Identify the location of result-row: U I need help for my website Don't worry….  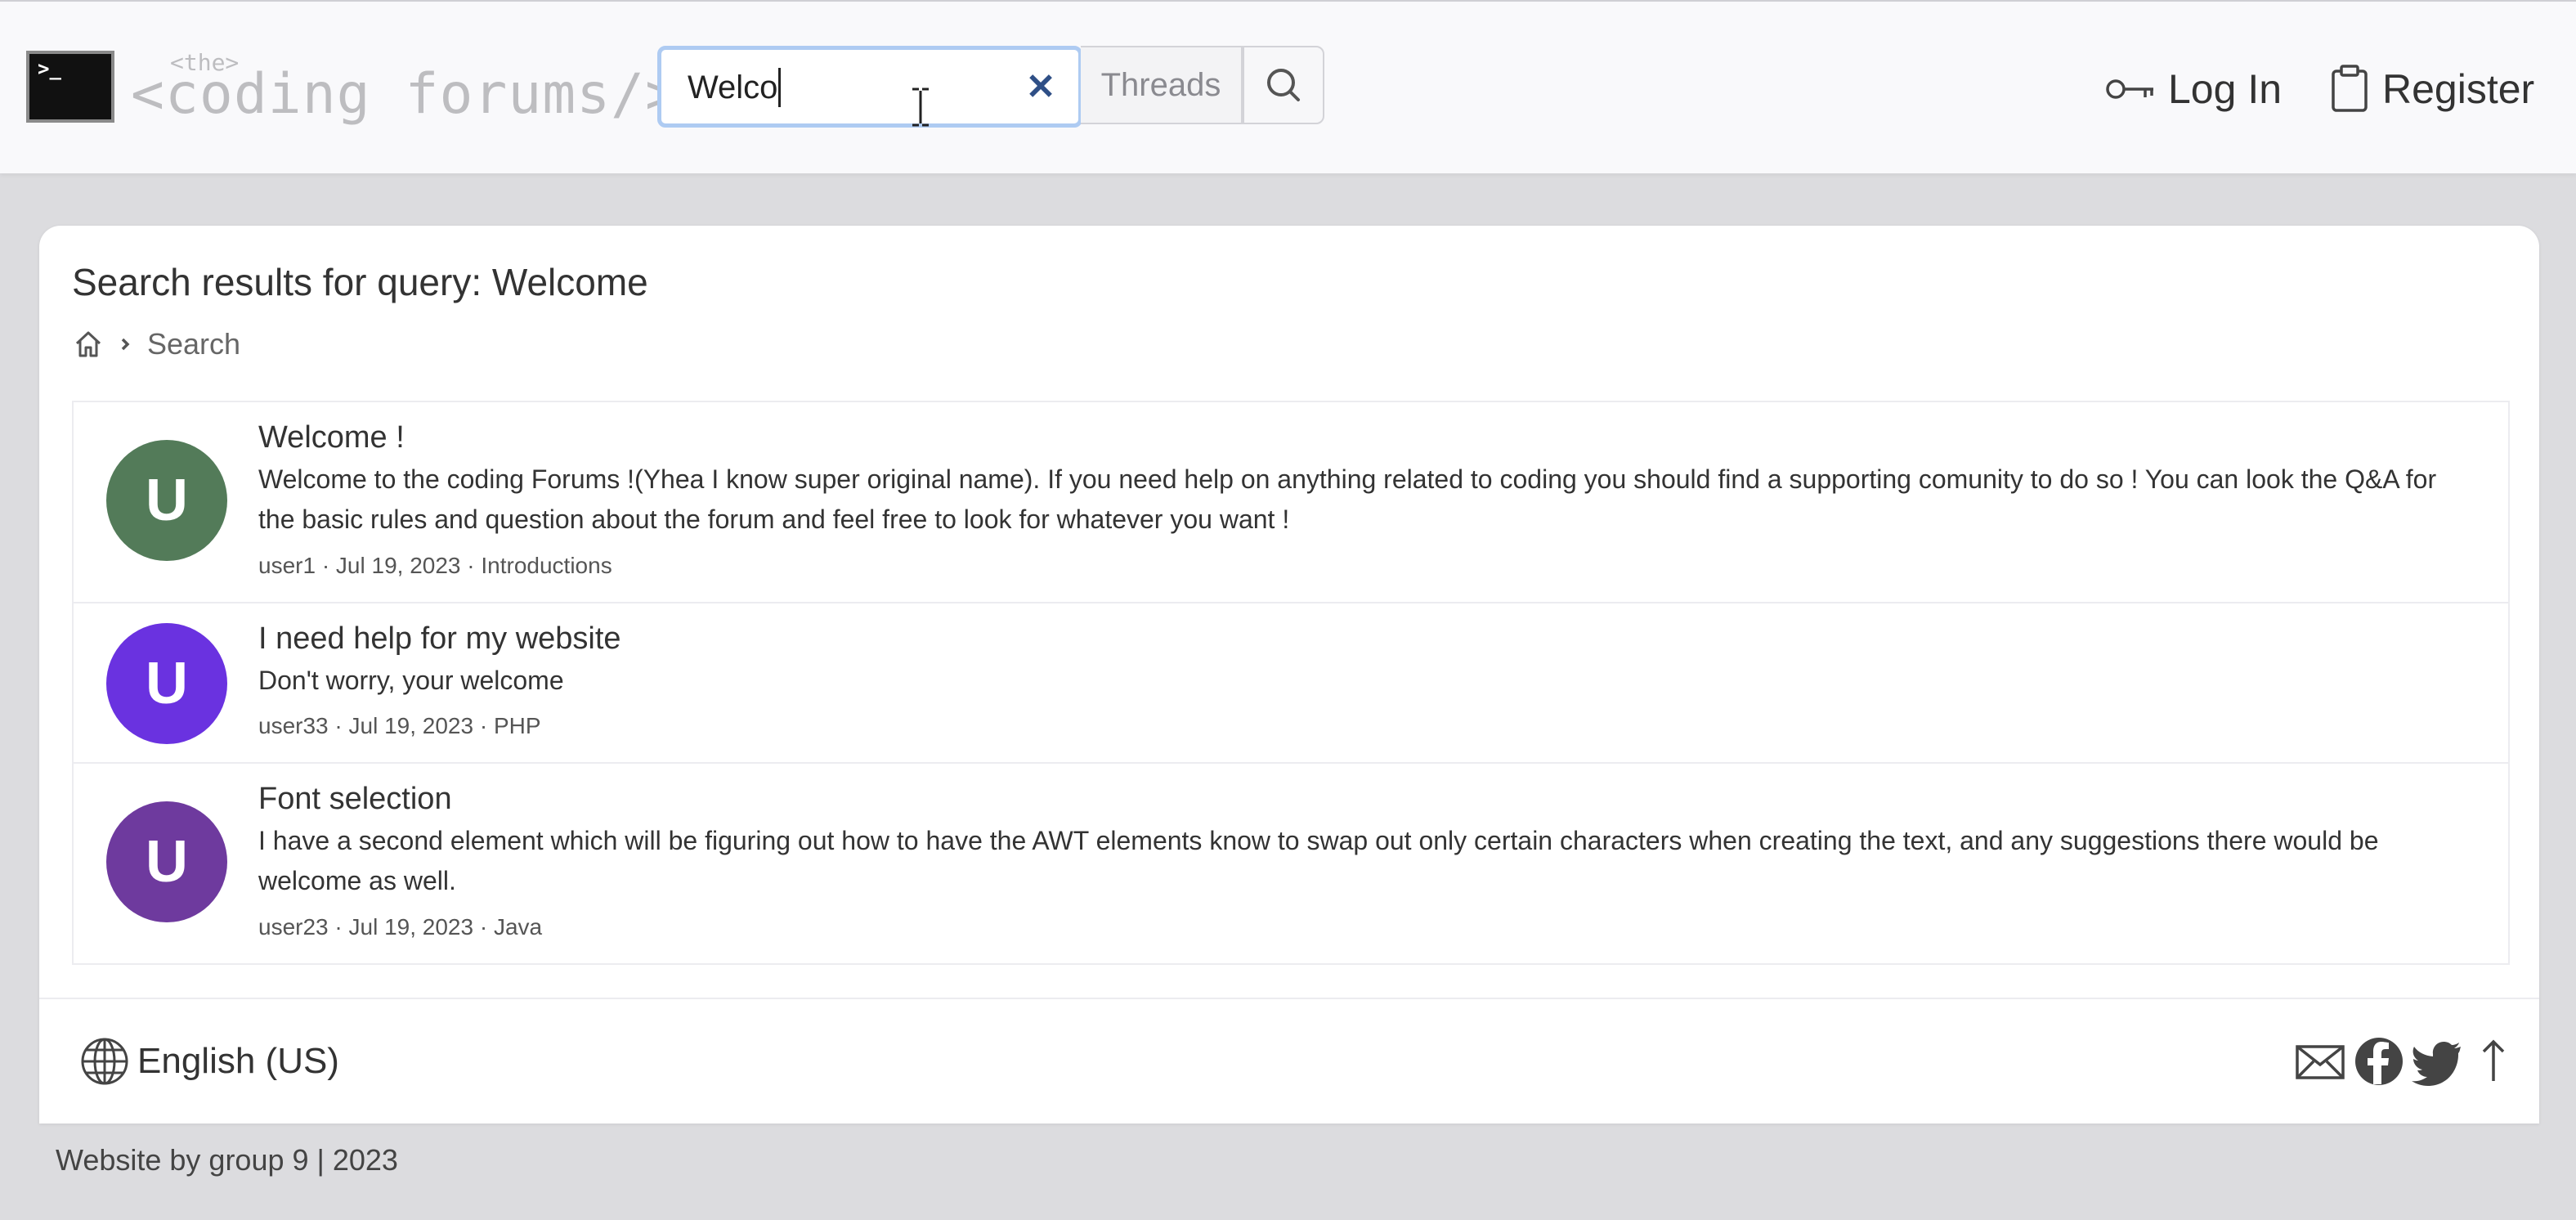
(1291, 683).